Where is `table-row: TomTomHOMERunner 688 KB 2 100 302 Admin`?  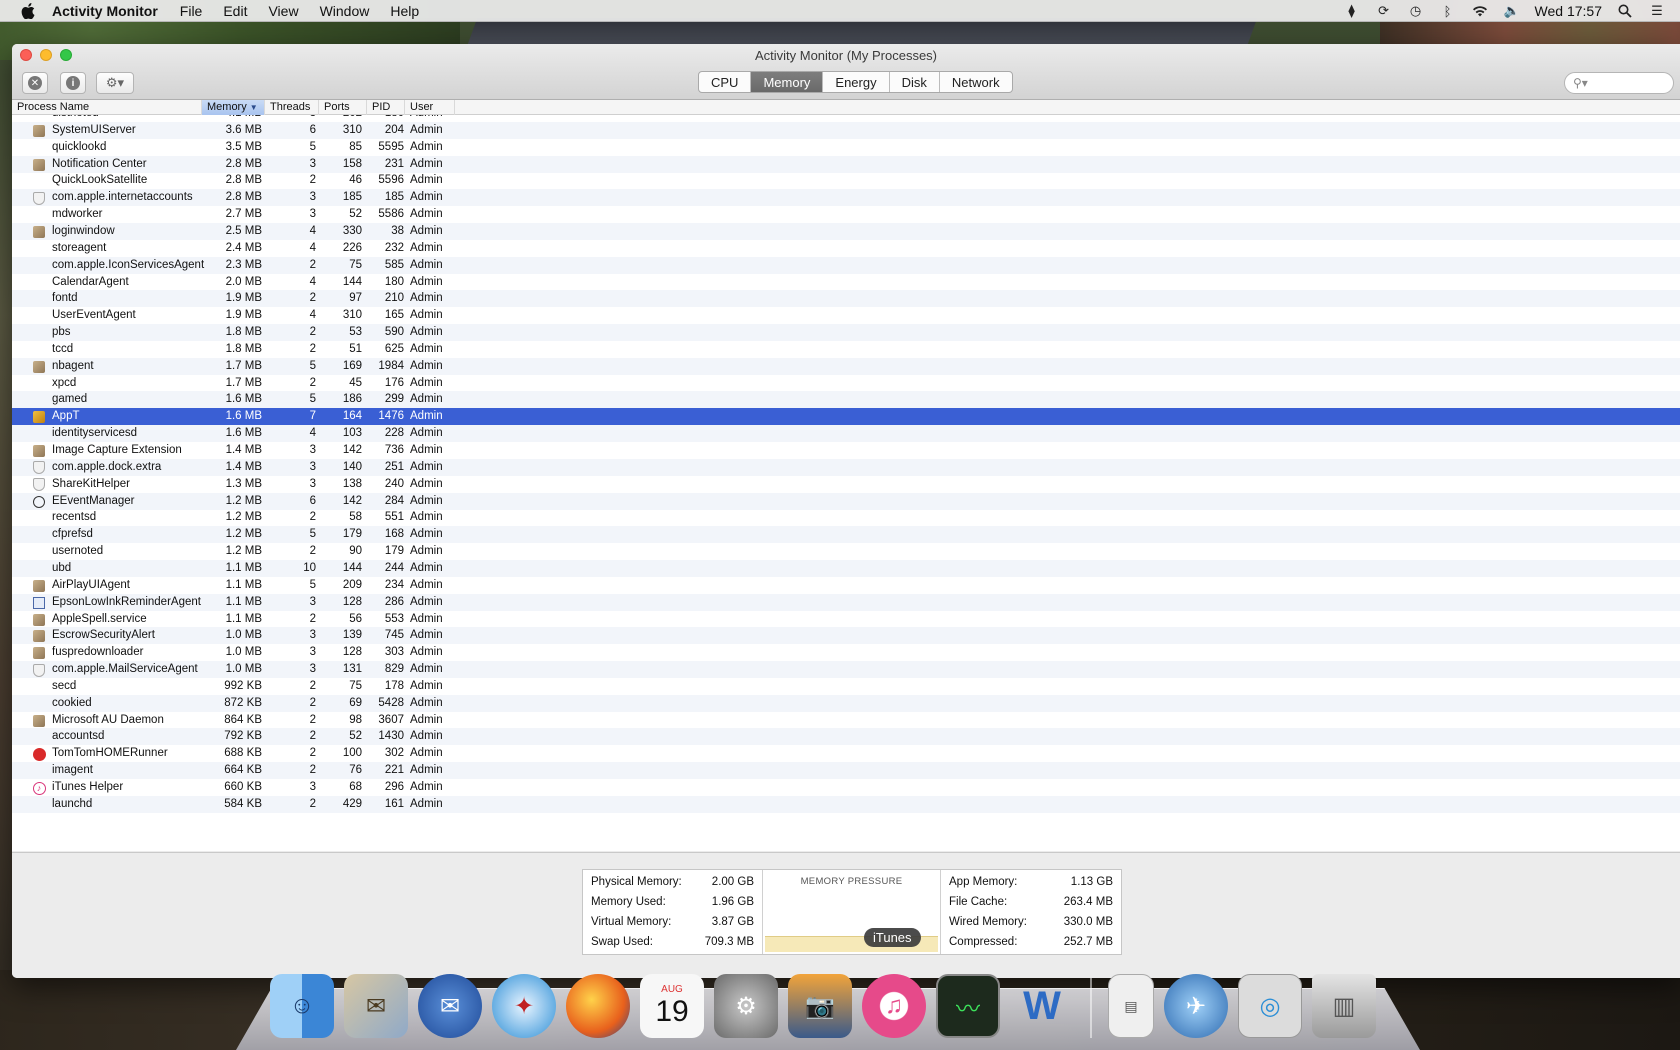 table-row: TomTomHOMERunner 688 KB 2 100 302 Admin is located at coordinates (846, 753).